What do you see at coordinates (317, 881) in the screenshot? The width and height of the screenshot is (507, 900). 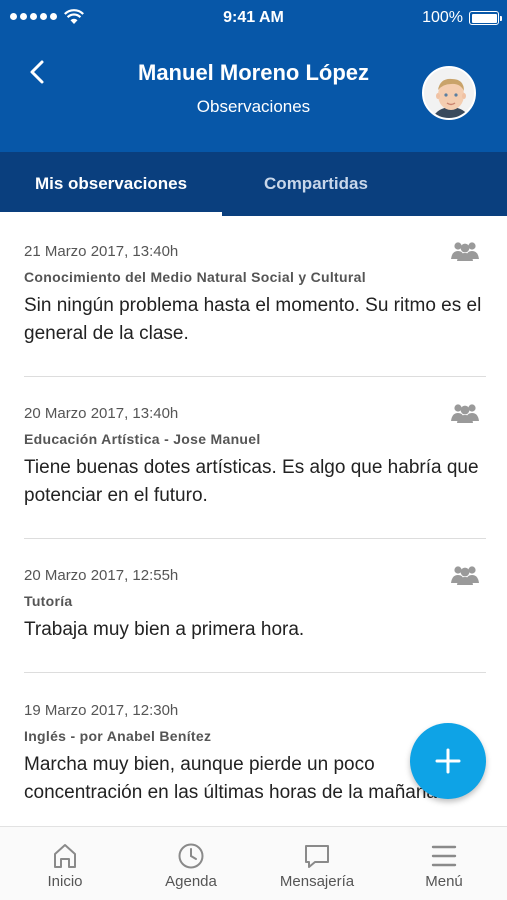 I see `nav-label: Mensajería` at bounding box center [317, 881].